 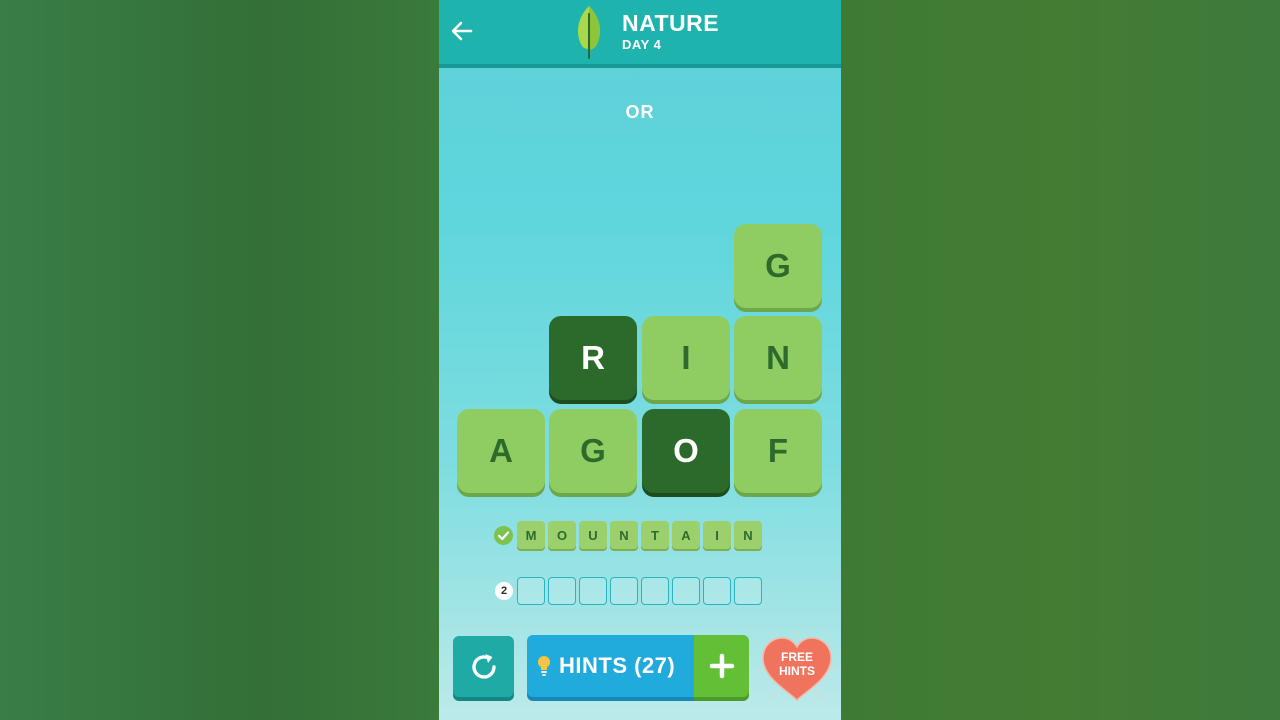 I want to click on back-arrow-icon, so click(x=462, y=31).